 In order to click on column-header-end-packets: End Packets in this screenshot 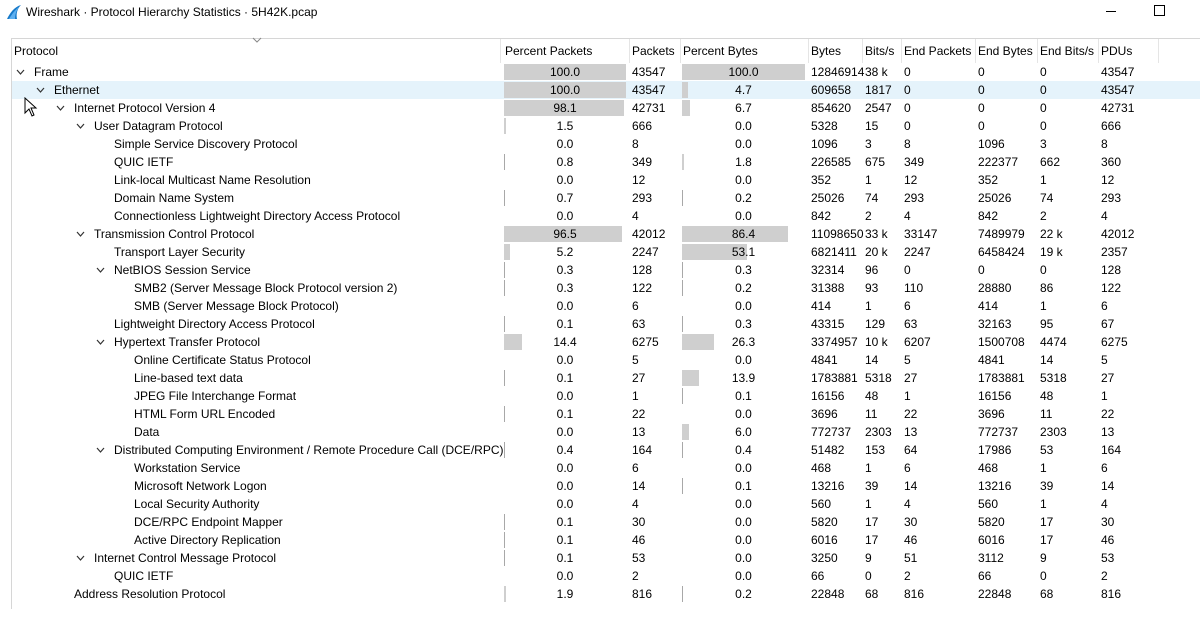, I will do `click(939, 51)`.